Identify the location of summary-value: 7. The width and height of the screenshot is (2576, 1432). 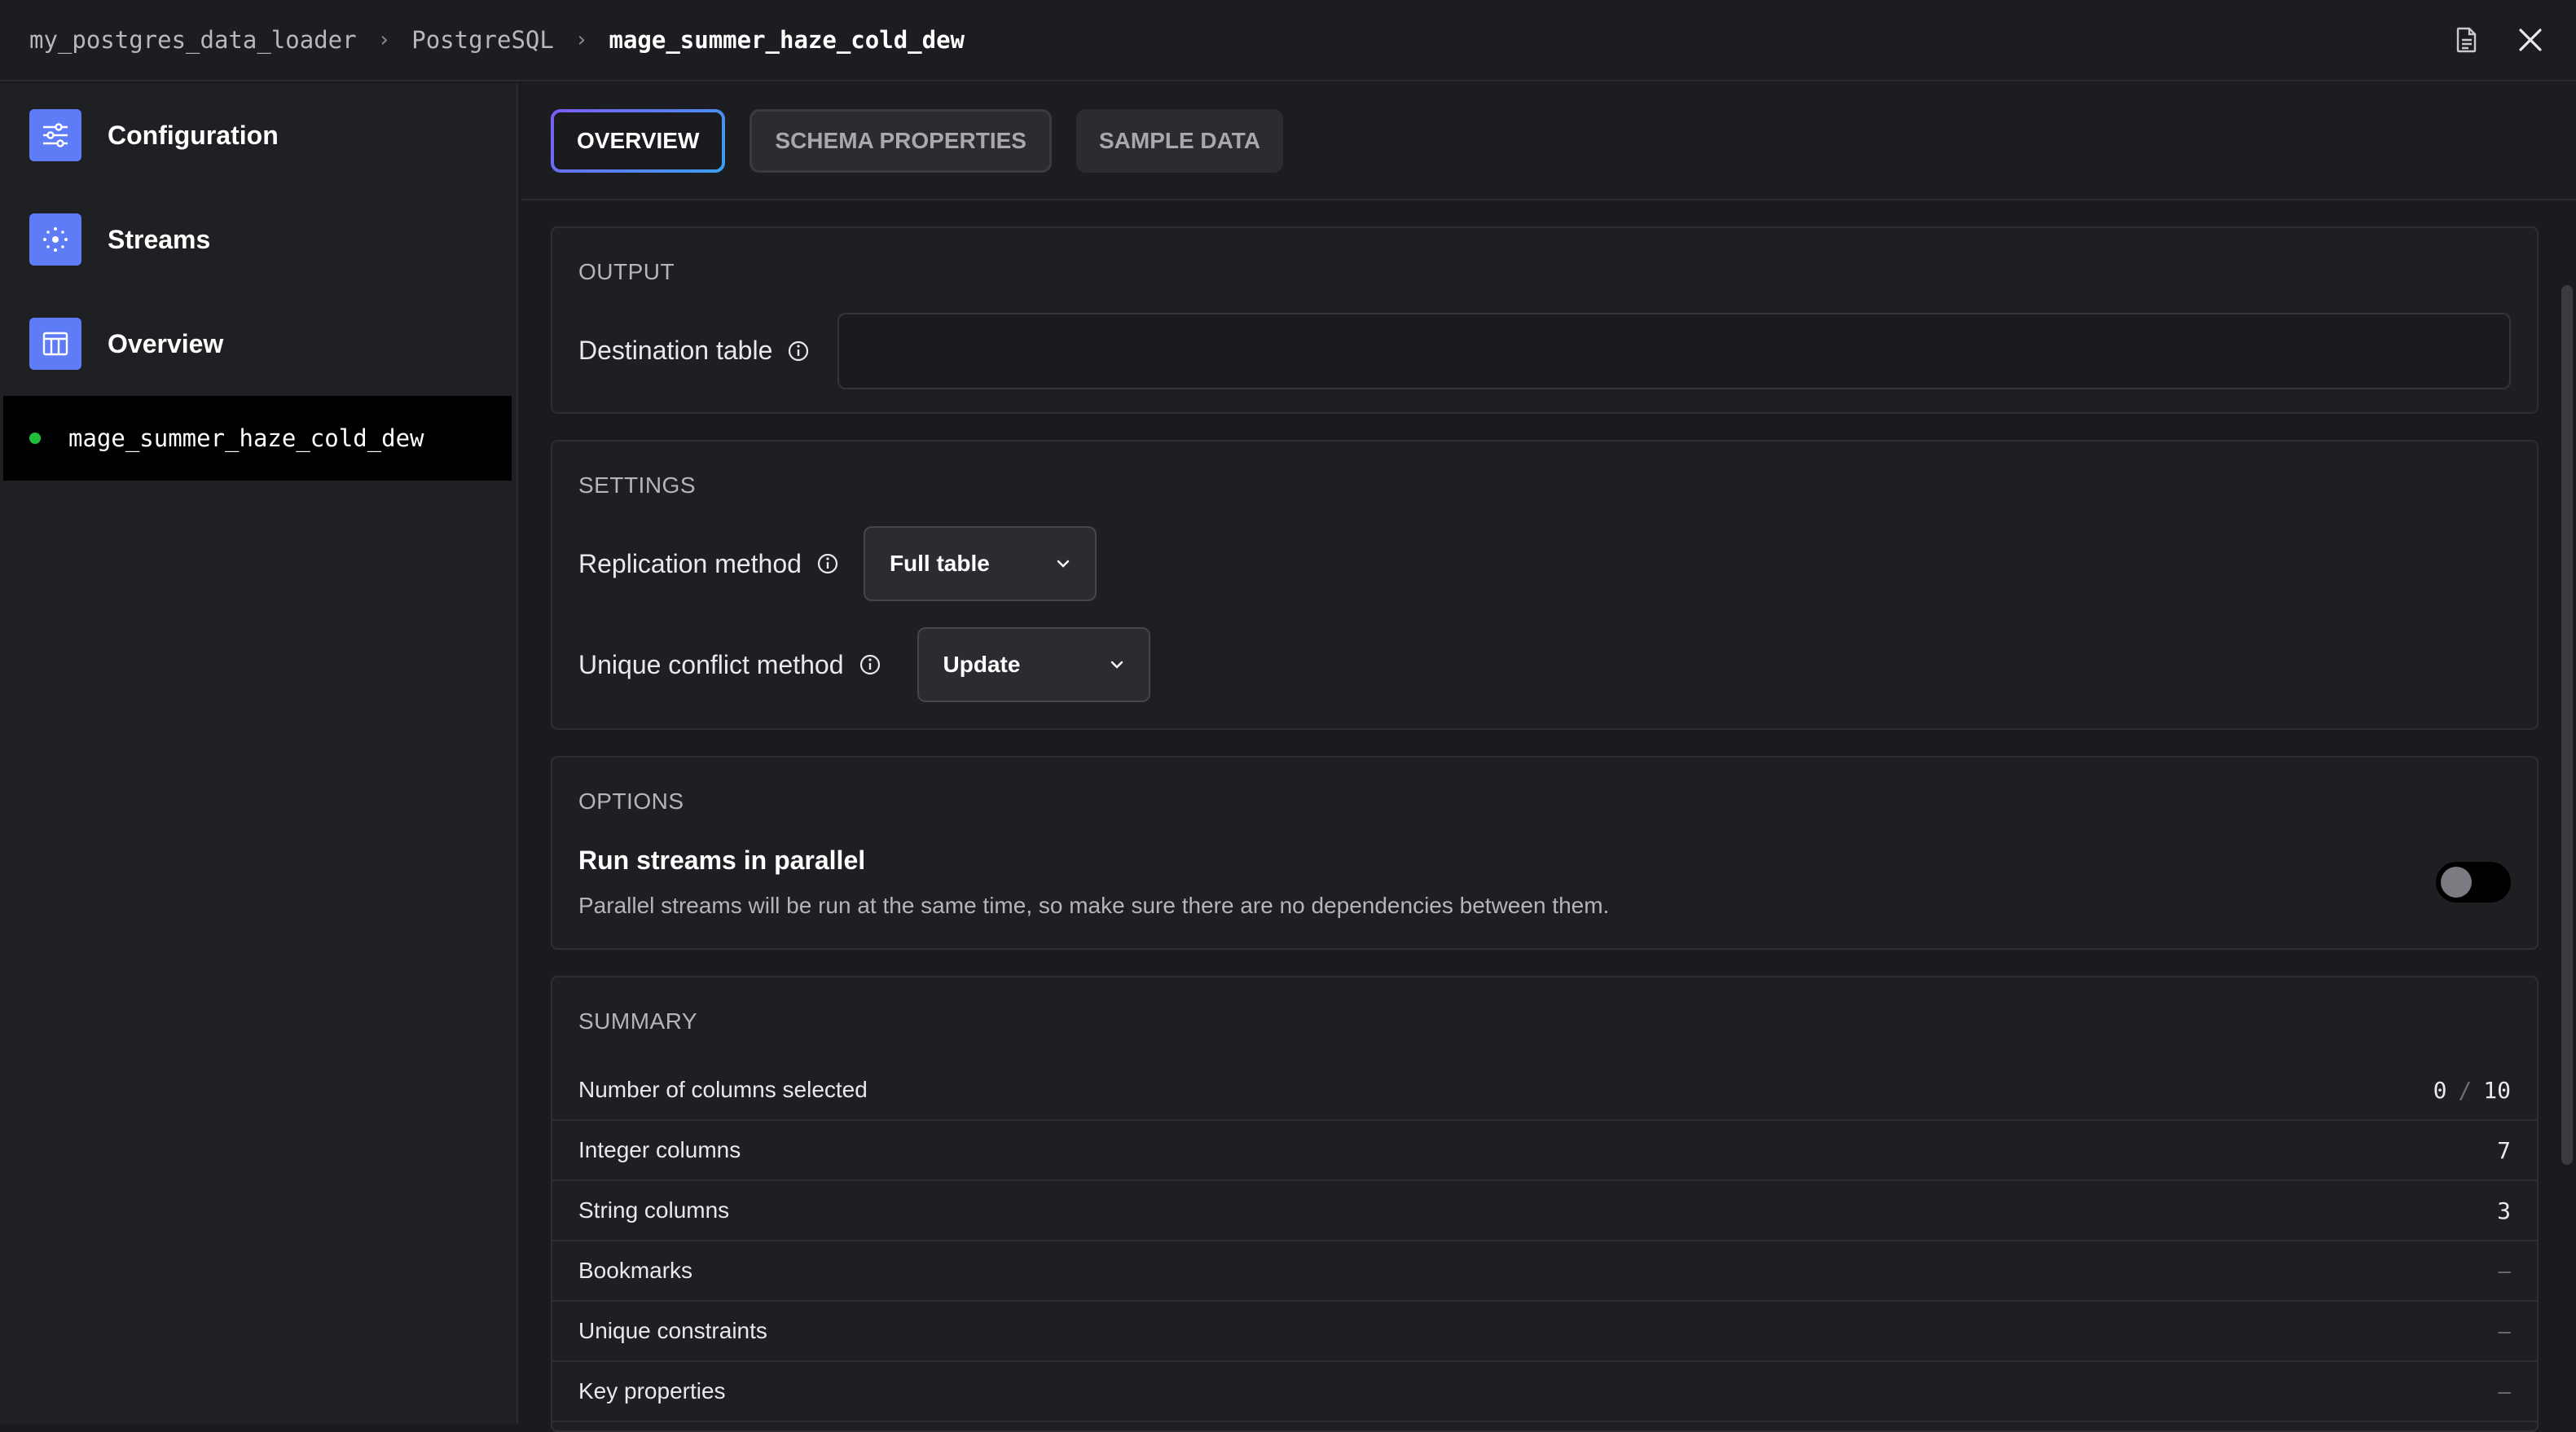
(2504, 1150).